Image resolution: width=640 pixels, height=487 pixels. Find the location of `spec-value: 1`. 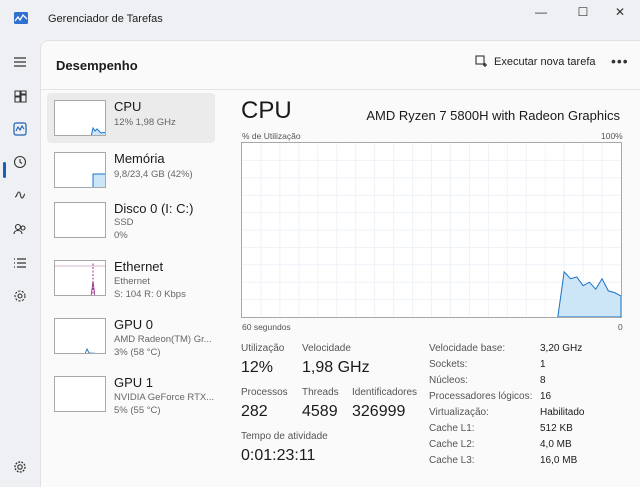

spec-value: 1 is located at coordinates (543, 364).